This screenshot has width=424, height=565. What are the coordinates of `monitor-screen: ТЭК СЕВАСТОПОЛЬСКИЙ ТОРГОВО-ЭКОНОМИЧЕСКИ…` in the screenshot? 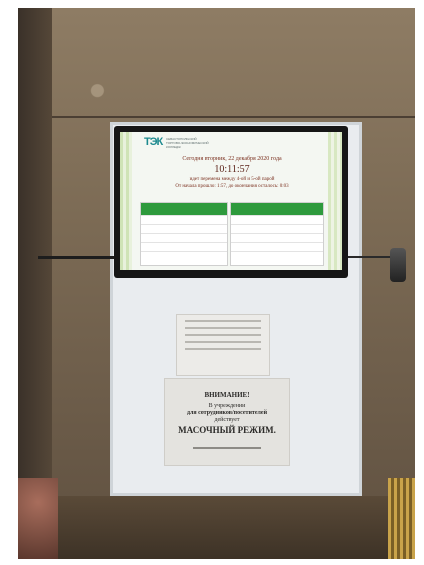 It's located at (231, 201).